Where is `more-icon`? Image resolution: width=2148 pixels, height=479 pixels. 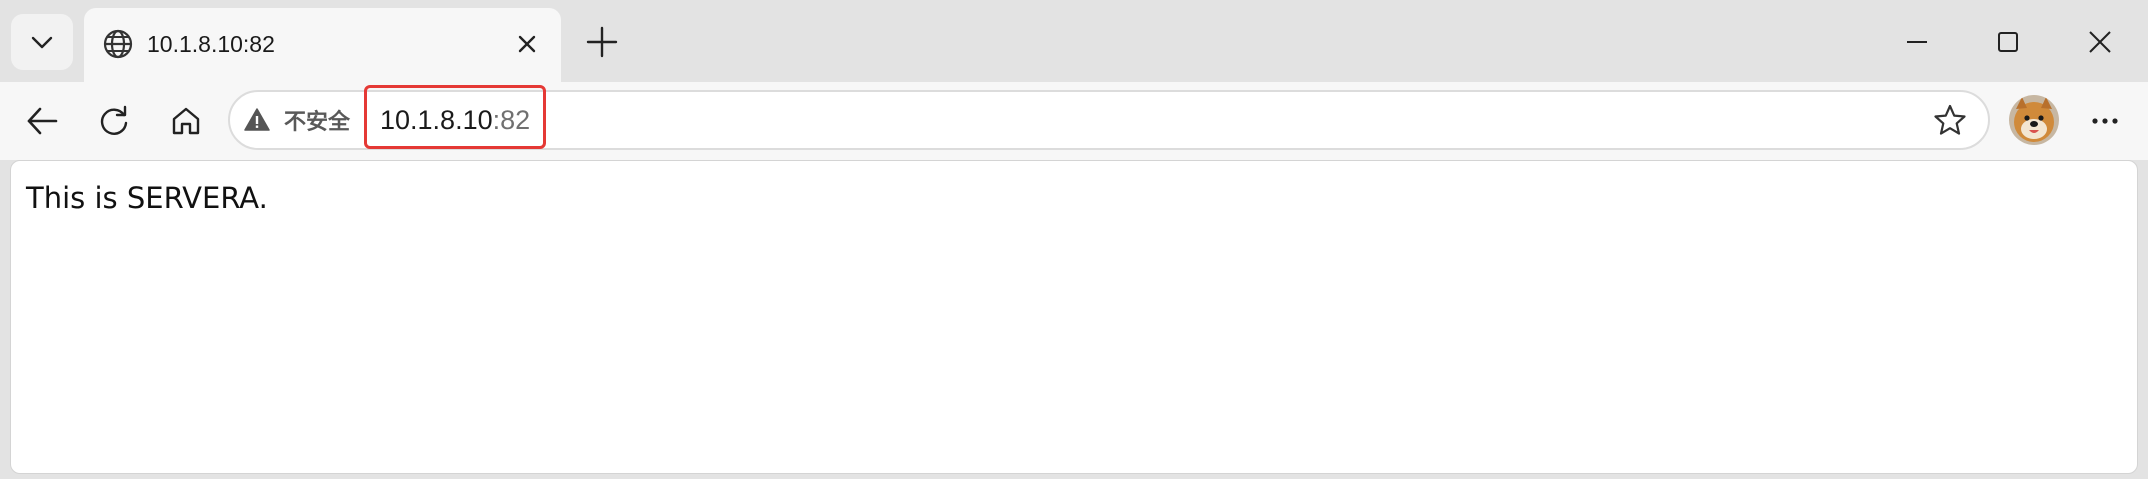
more-icon is located at coordinates (2105, 121).